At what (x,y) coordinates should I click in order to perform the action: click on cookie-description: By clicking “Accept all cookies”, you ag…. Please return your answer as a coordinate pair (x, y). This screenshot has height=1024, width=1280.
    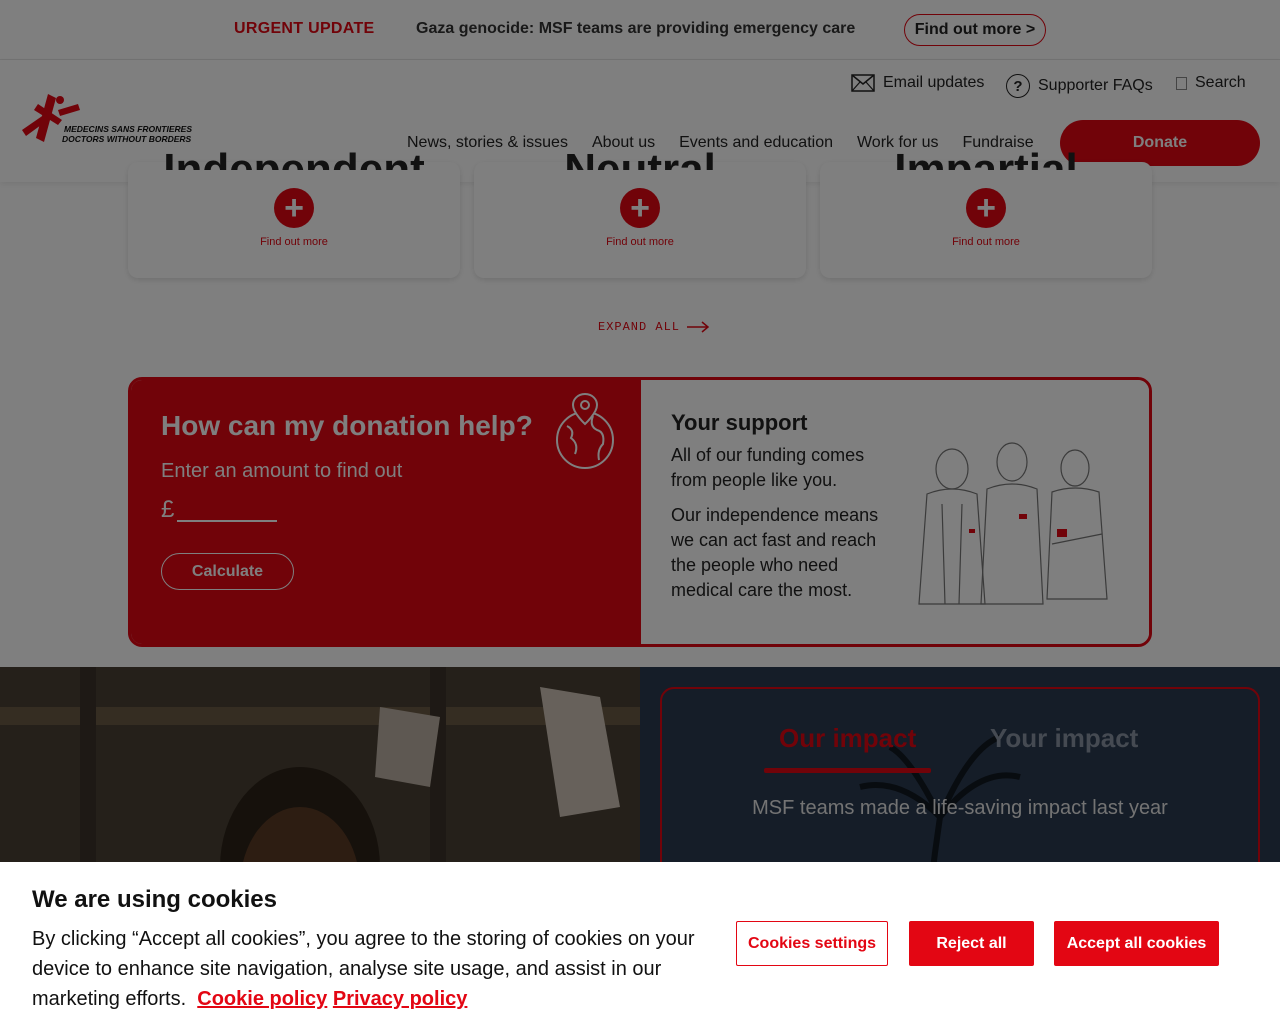
    Looking at the image, I should click on (372, 969).